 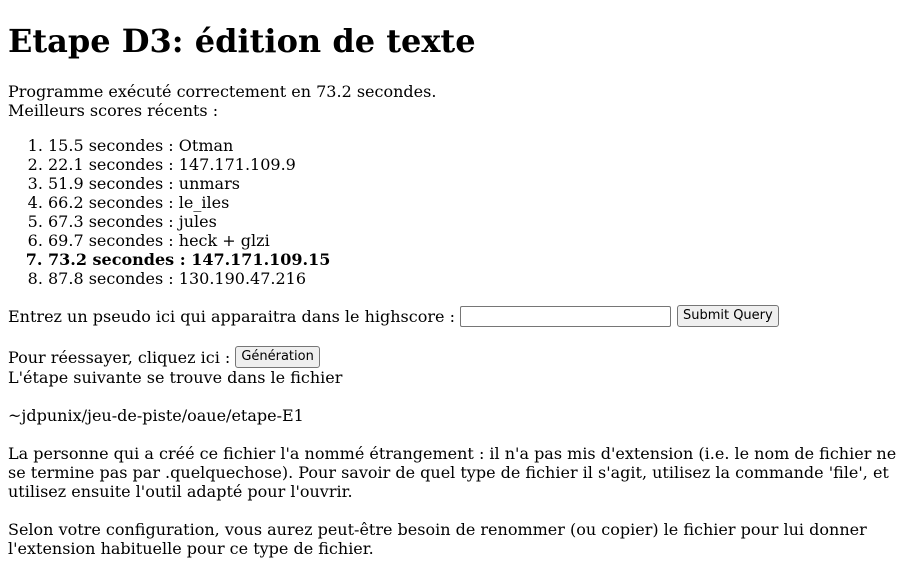 What do you see at coordinates (156, 415) in the screenshot?
I see `file-path: ~jdpunix/jeu-de-piste/oaue/etape-E1` at bounding box center [156, 415].